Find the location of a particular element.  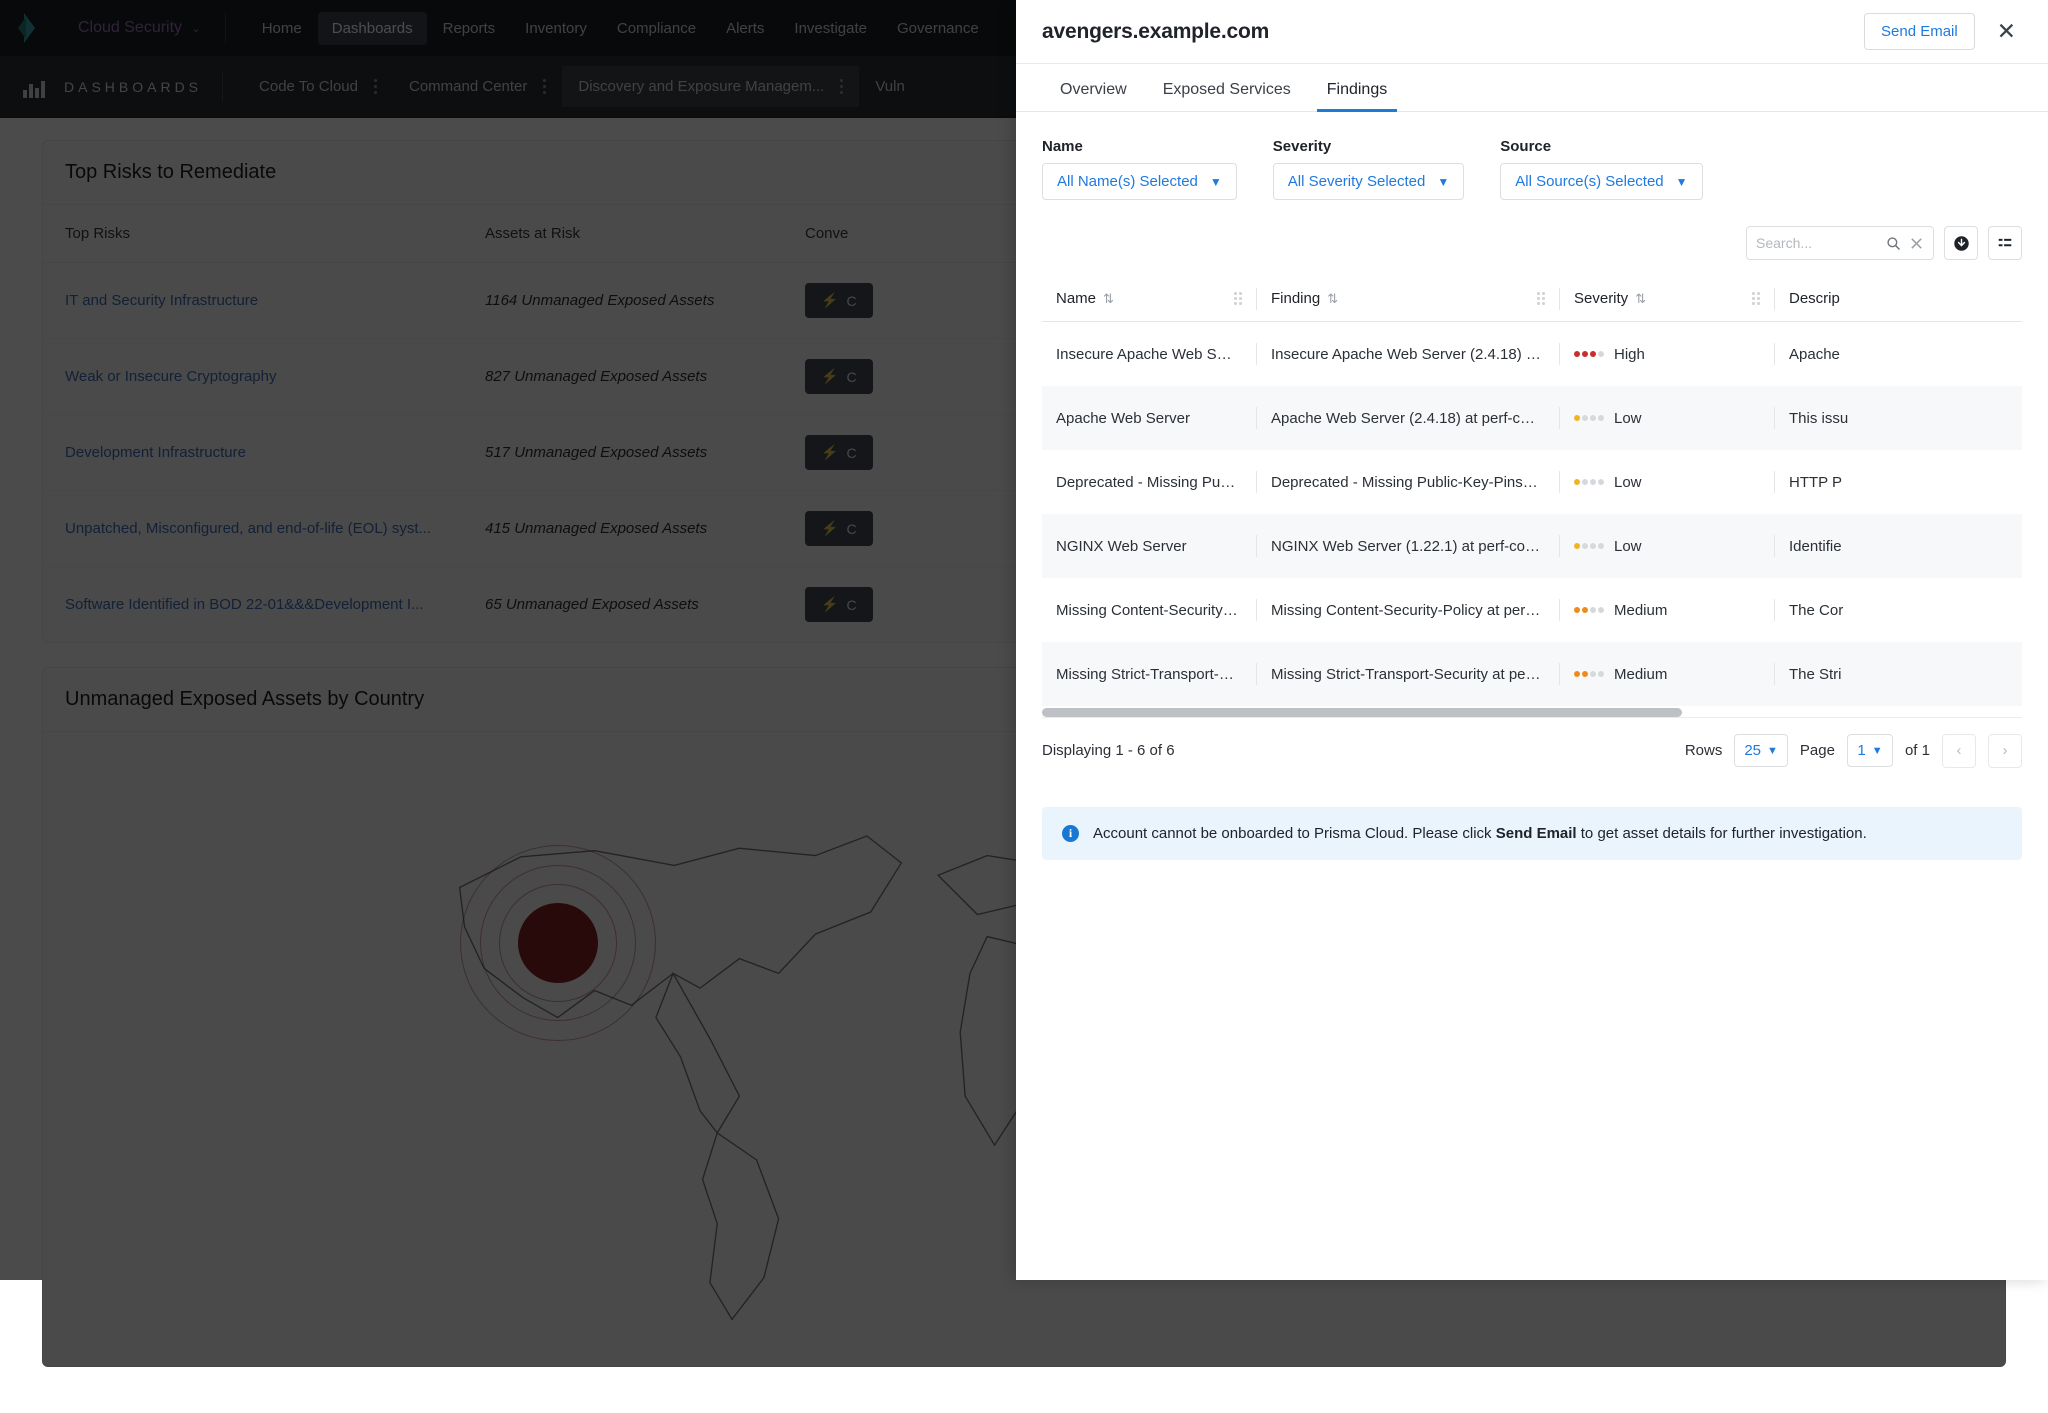

risk-link: Development Infrastructure is located at coordinates (155, 452).